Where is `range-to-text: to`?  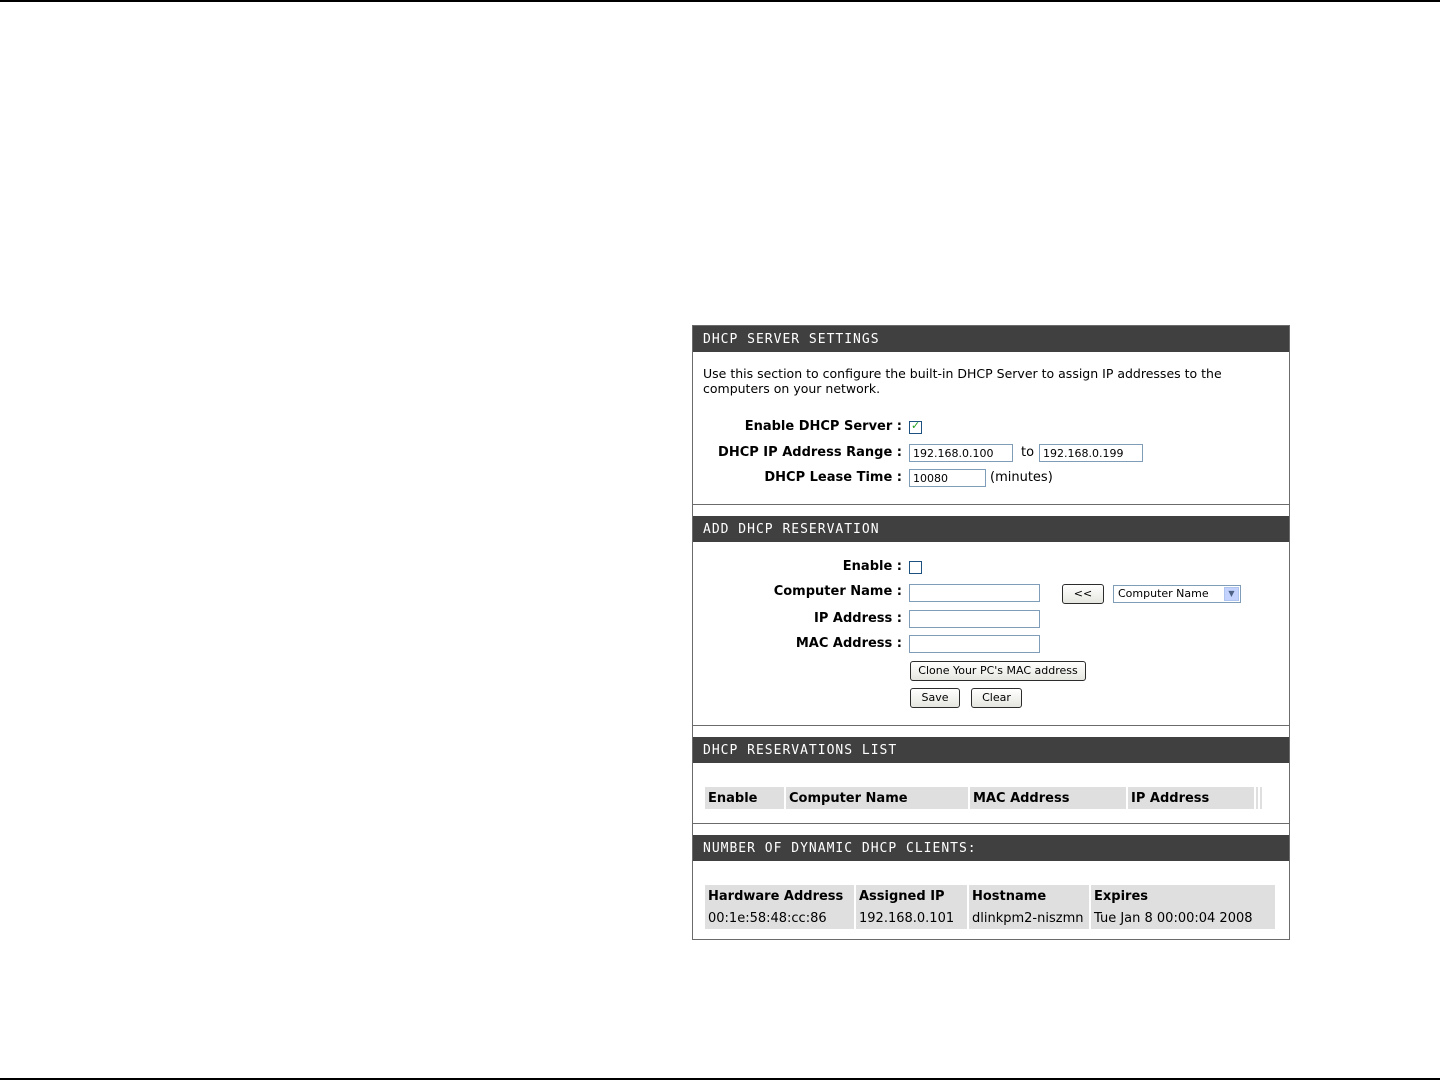
range-to-text: to is located at coordinates (1028, 452).